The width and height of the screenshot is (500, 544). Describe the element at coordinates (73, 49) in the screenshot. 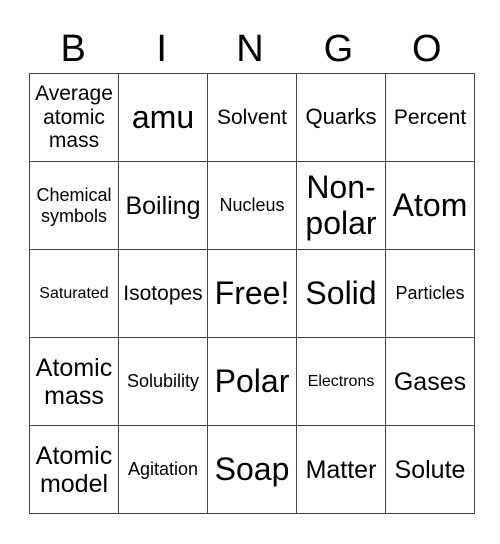

I see `header-letter-b: B` at that location.